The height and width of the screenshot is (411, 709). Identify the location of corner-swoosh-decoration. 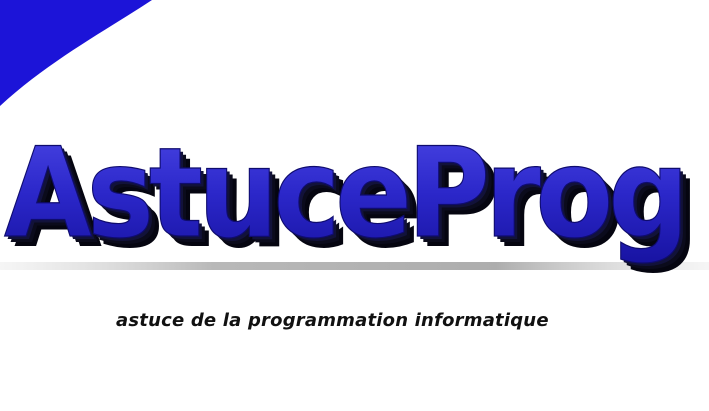
(76, 53).